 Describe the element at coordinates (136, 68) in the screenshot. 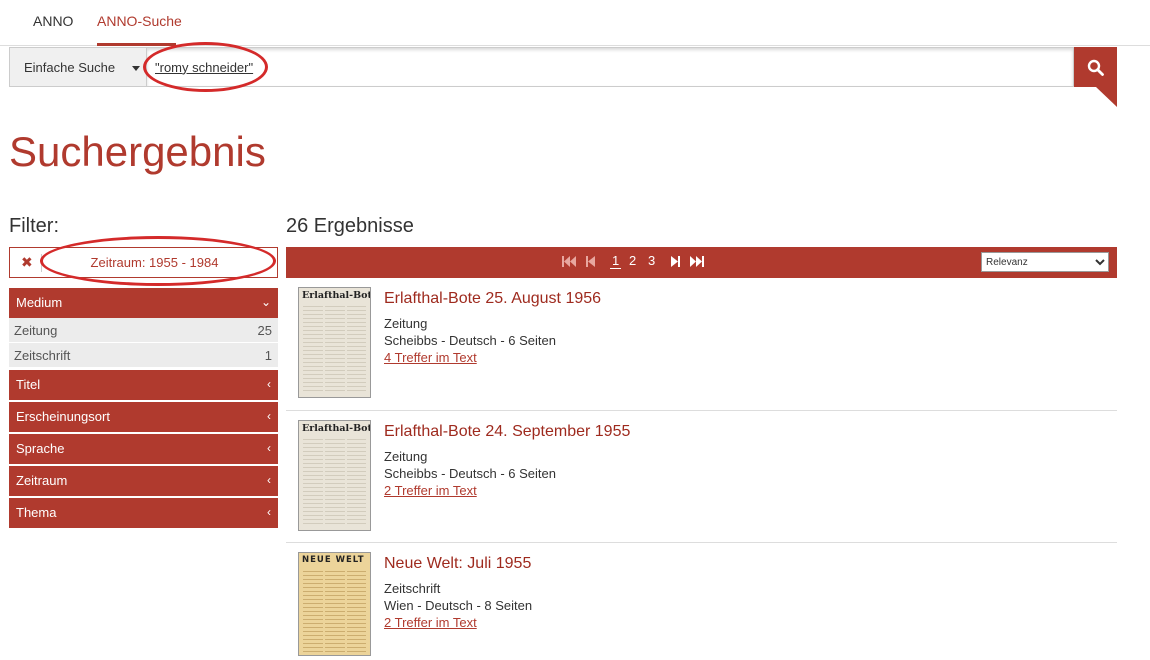

I see `caret-down-icon` at that location.